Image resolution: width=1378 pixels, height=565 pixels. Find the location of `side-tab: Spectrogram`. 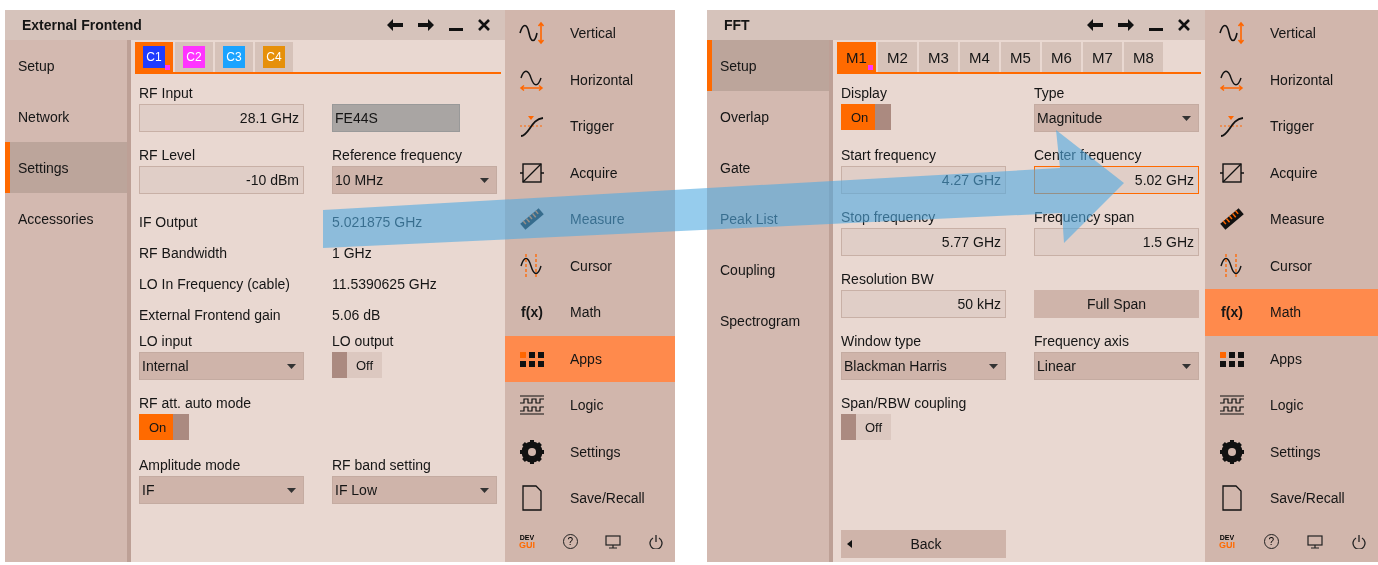

side-tab: Spectrogram is located at coordinates (768, 320).